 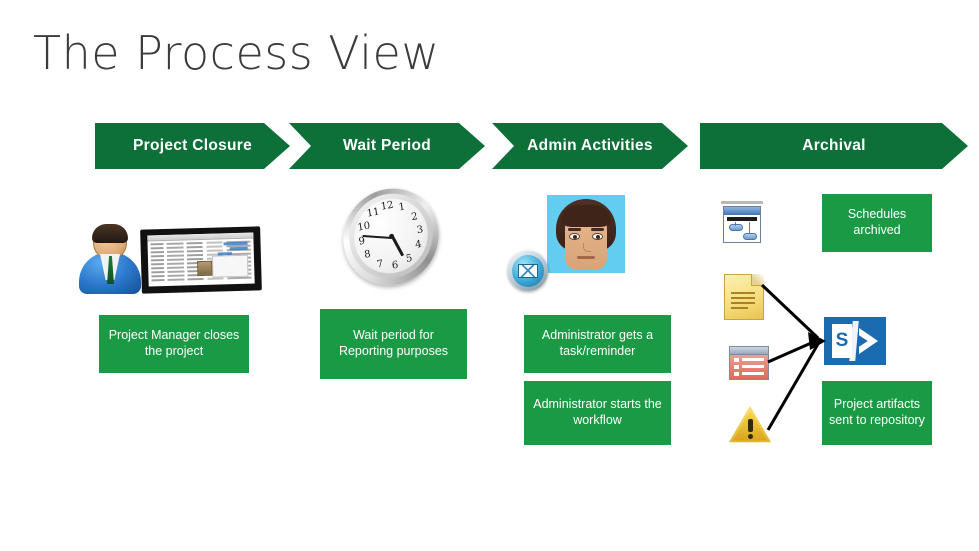 I want to click on clock-numeral: 8, so click(x=367, y=254).